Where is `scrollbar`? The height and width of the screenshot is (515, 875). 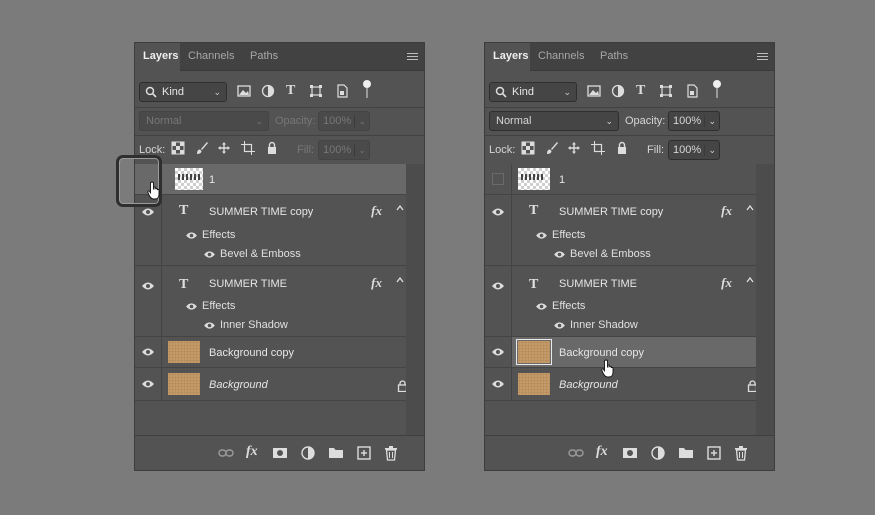 scrollbar is located at coordinates (415, 300).